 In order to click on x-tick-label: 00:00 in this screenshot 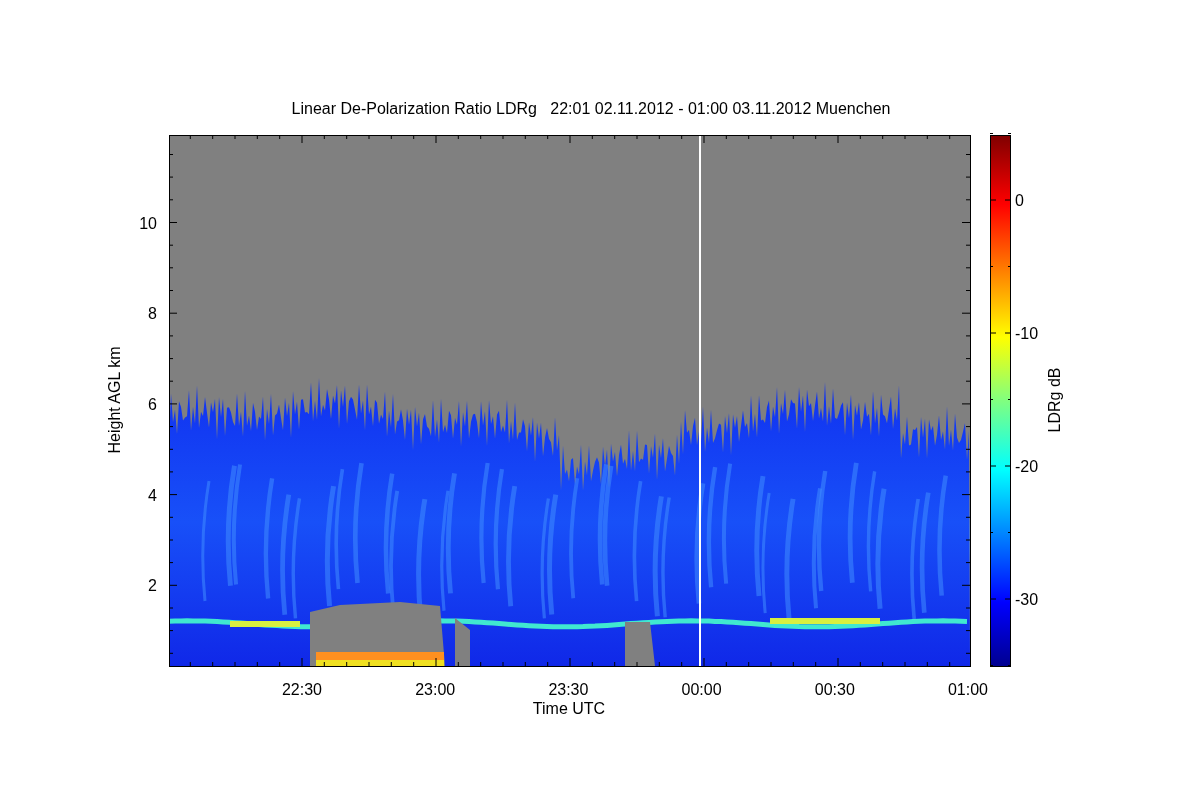, I will do `click(701, 689)`.